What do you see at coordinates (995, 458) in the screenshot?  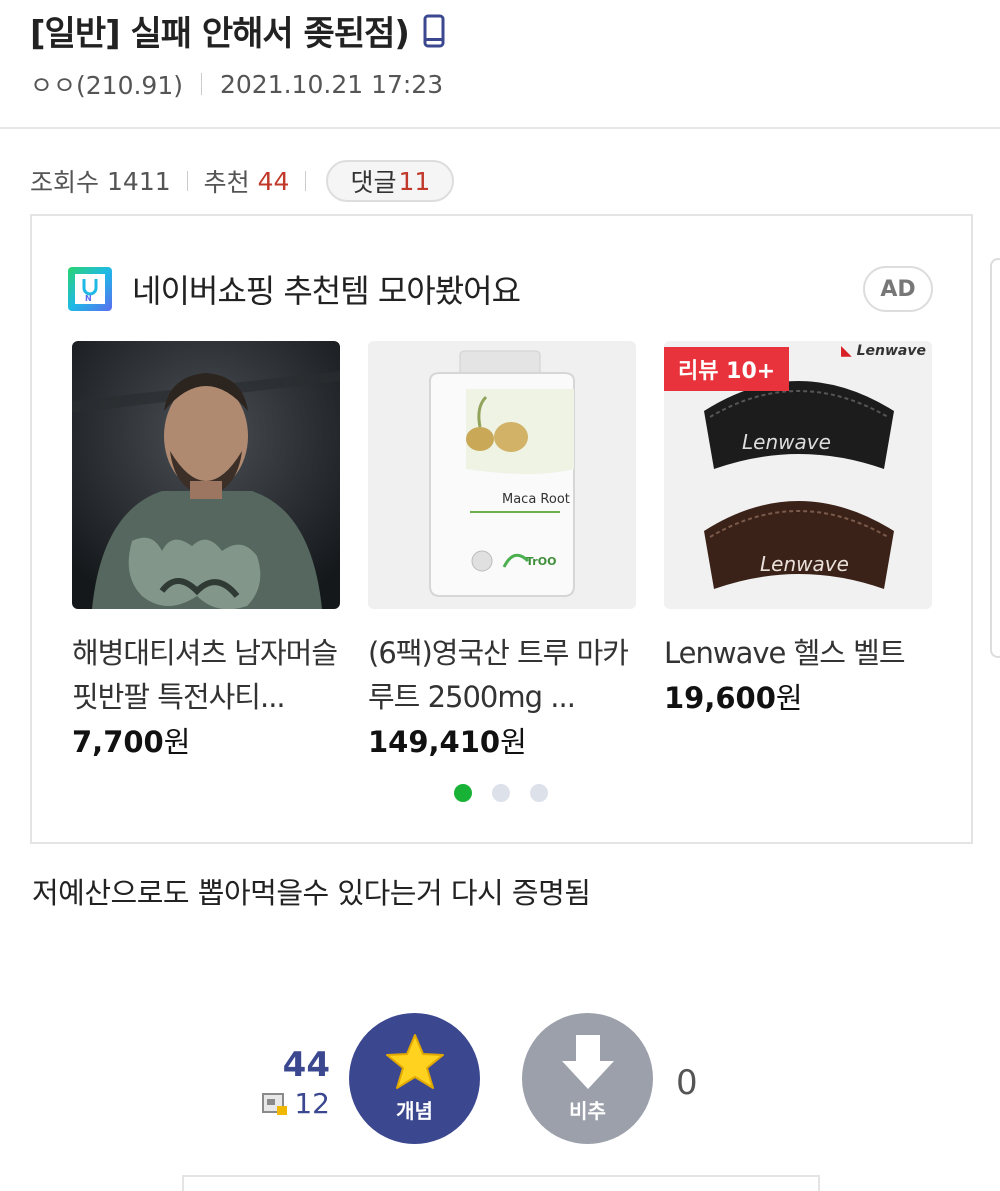 I see `side-panel-edge` at bounding box center [995, 458].